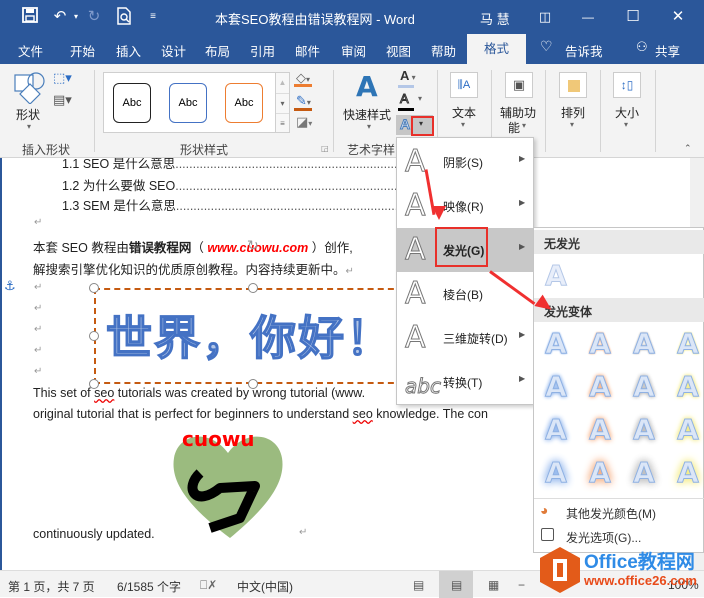  Describe the element at coordinates (443, 50) in the screenshot. I see `tab-help: 帮助` at that location.